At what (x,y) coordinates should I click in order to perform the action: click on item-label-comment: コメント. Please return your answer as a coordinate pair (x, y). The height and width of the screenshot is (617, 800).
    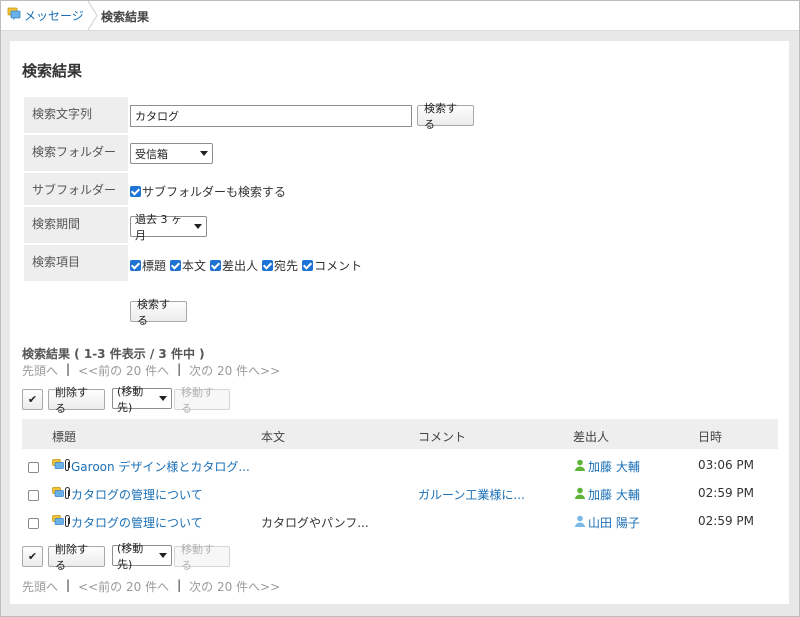
    Looking at the image, I should click on (338, 266).